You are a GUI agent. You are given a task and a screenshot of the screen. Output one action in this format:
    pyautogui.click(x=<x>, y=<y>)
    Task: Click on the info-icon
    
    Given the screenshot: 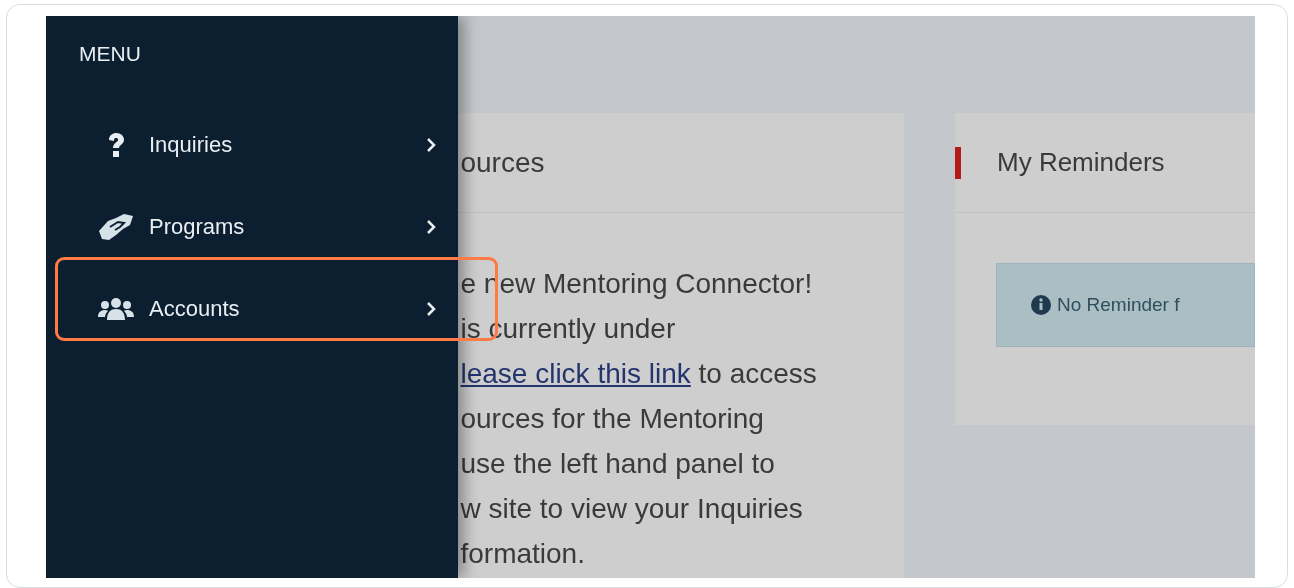 What is the action you would take?
    pyautogui.click(x=1041, y=305)
    